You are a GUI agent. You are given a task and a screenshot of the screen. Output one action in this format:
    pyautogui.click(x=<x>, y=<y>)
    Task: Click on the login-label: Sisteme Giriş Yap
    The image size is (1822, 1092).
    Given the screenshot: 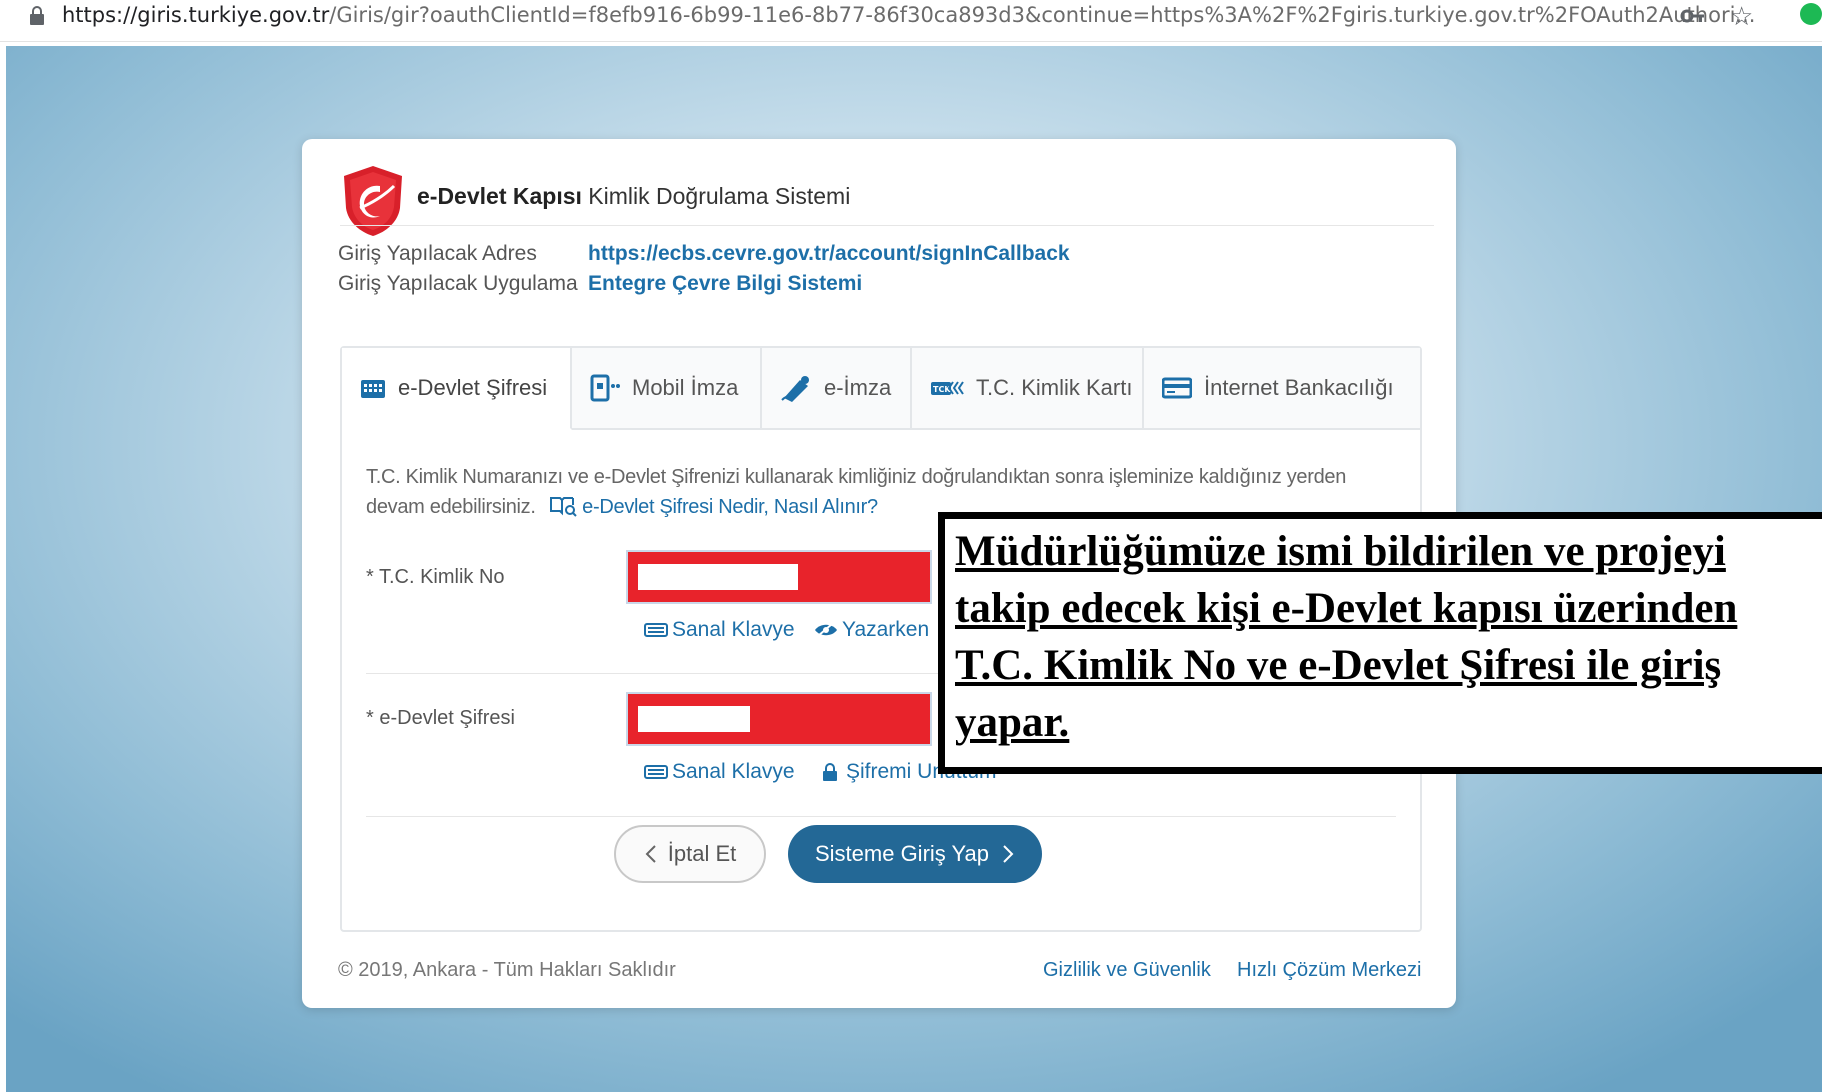 What is the action you would take?
    pyautogui.click(x=902, y=853)
    